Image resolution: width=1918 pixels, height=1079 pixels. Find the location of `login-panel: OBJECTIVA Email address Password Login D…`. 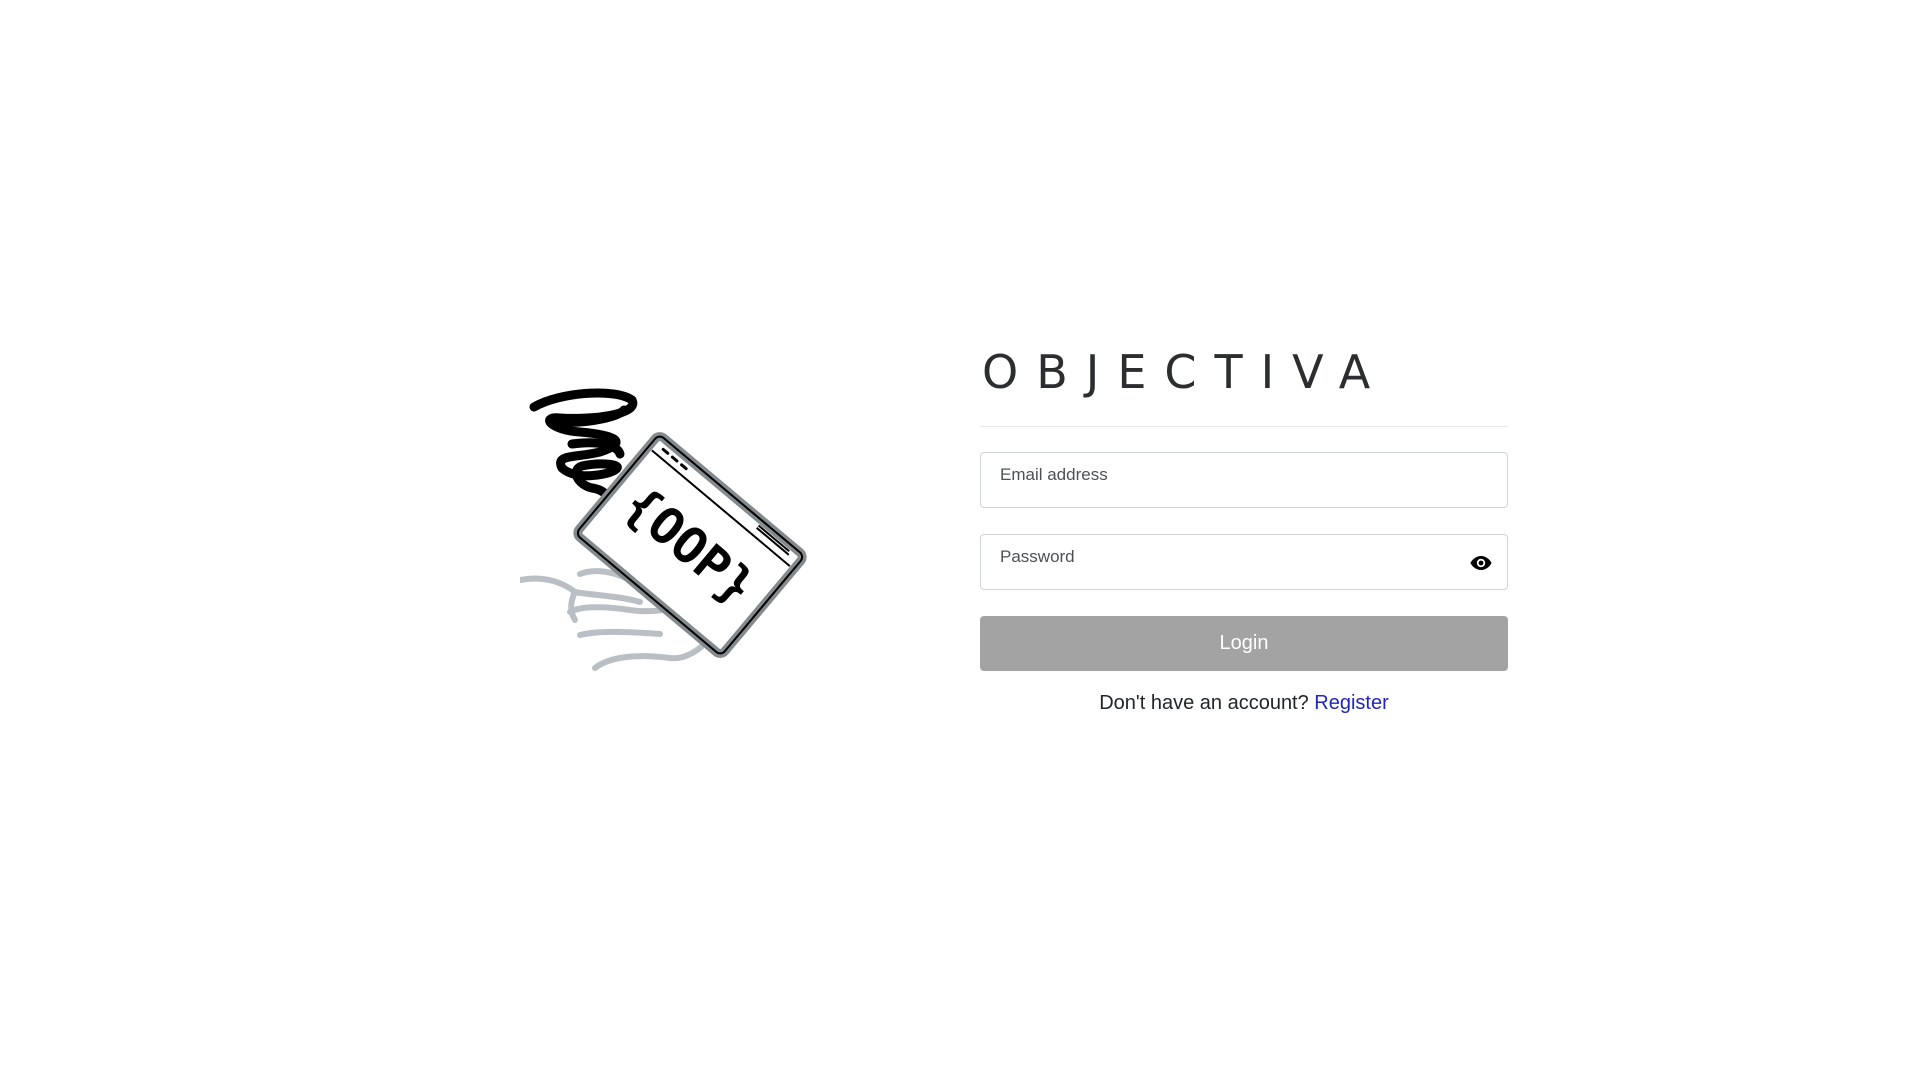

login-panel: OBJECTIVA Email address Password Login D… is located at coordinates (1244, 525).